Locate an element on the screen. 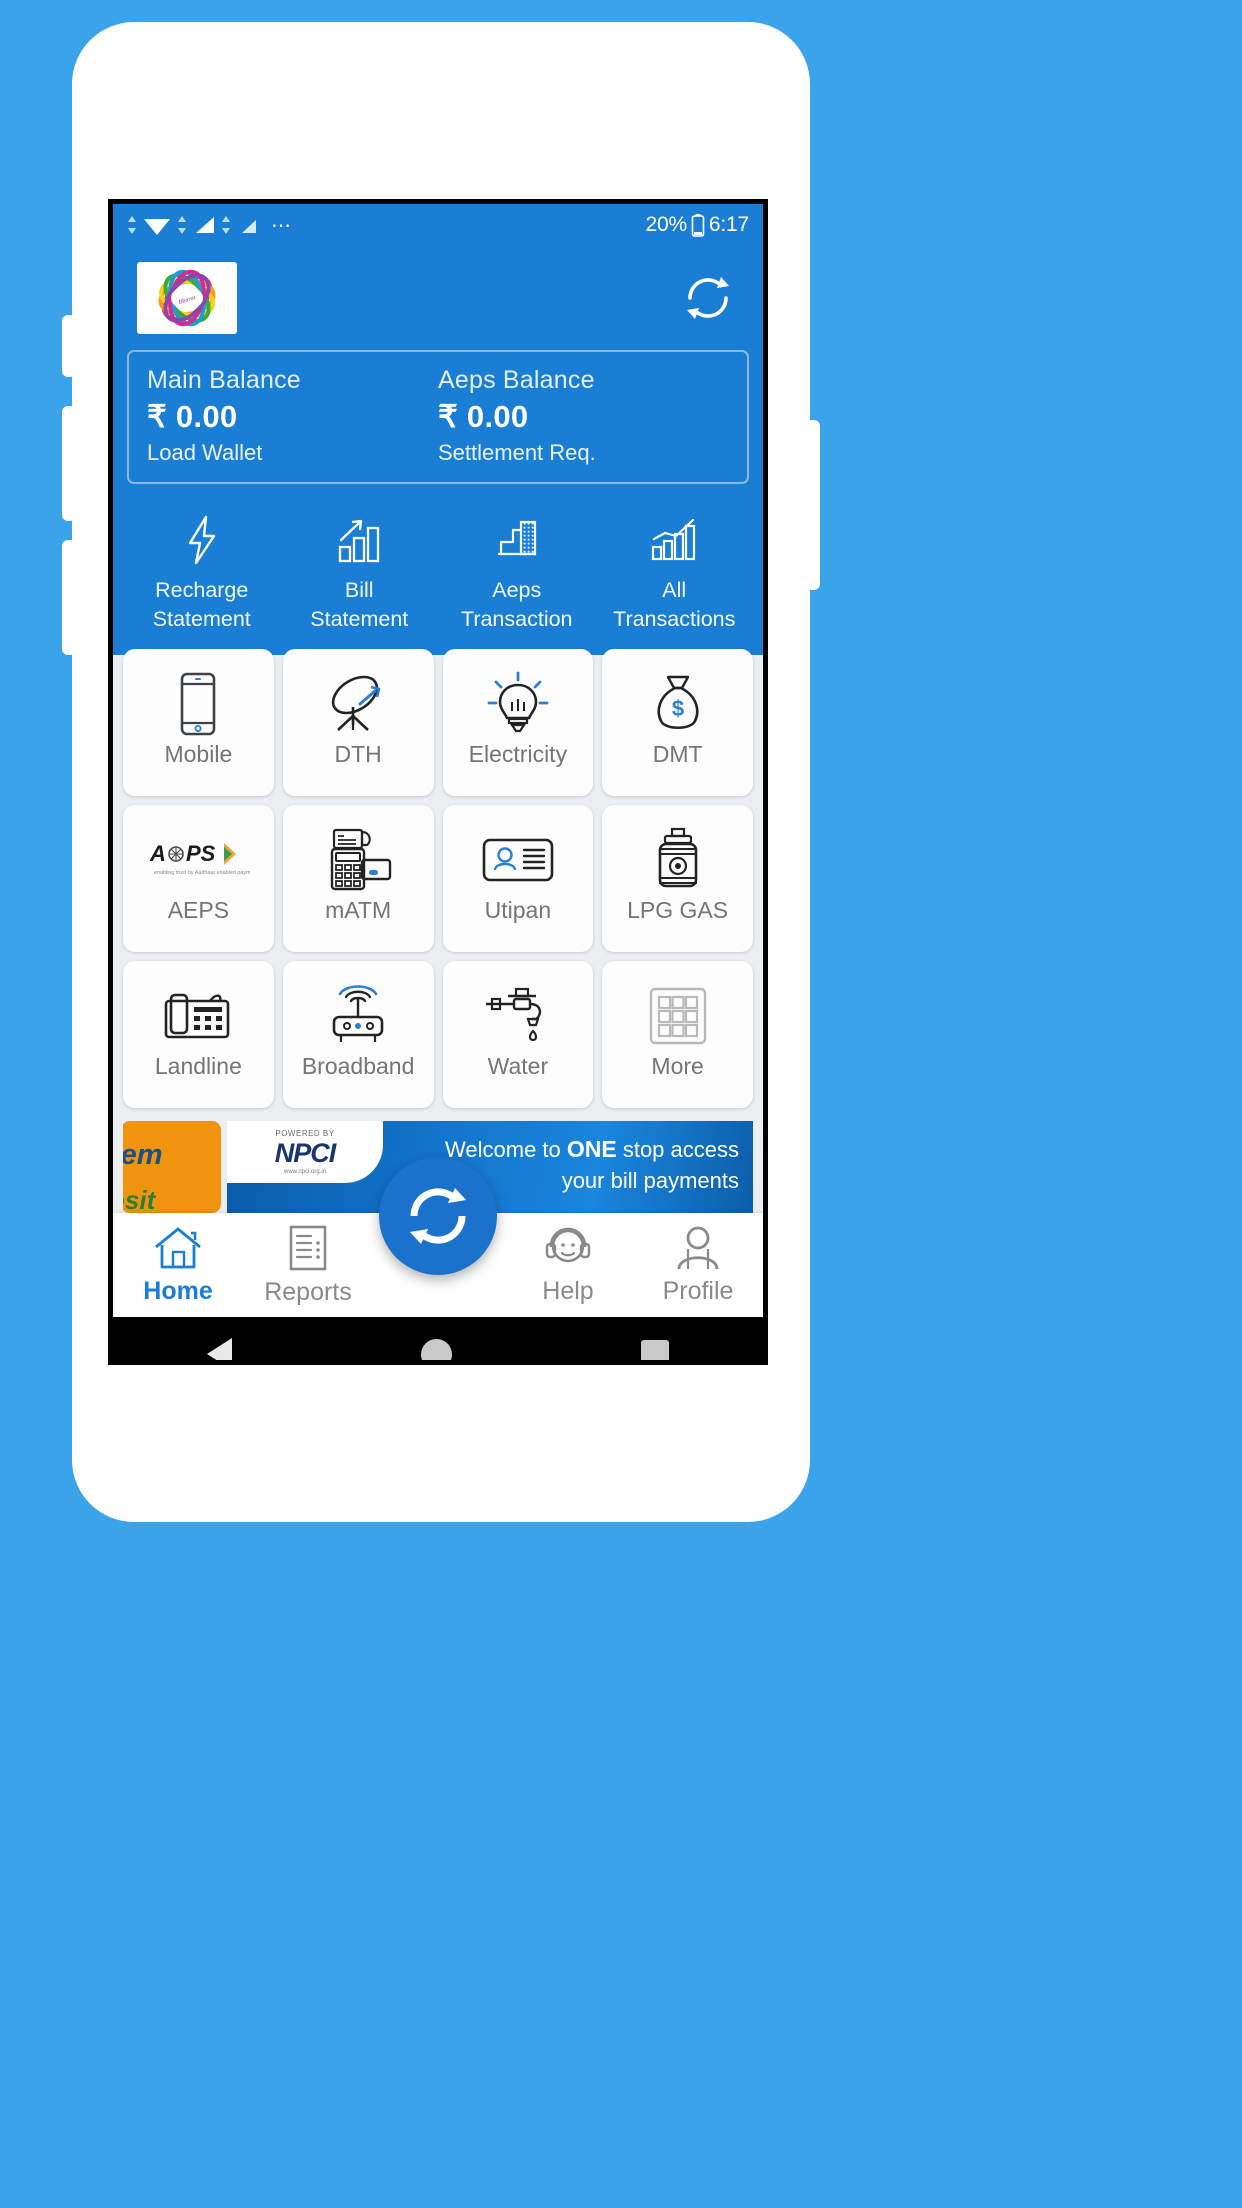  service-tile-mobile: Mobile is located at coordinates (198, 723).